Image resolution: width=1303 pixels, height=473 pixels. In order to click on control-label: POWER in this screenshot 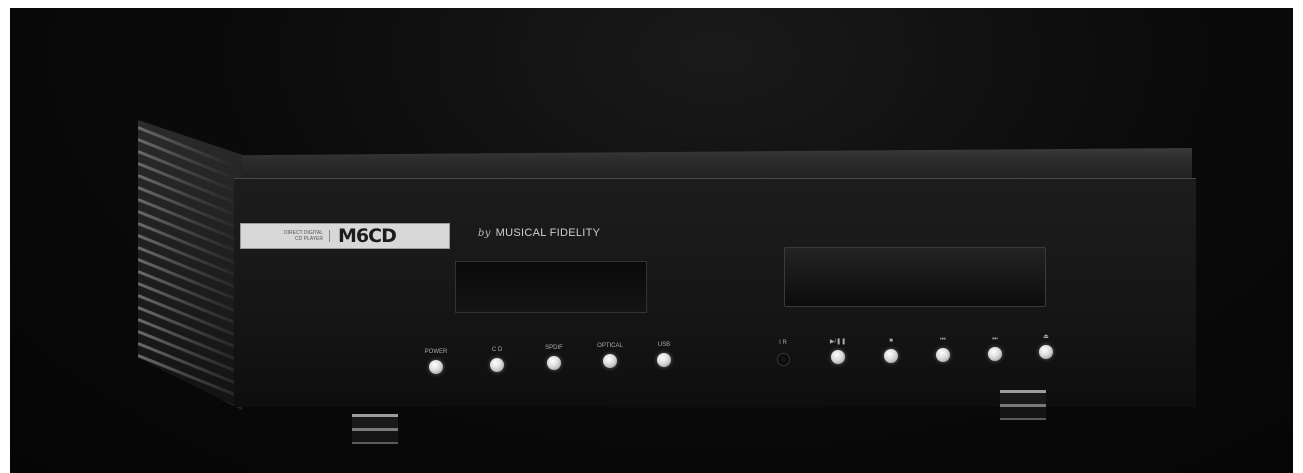, I will do `click(436, 352)`.